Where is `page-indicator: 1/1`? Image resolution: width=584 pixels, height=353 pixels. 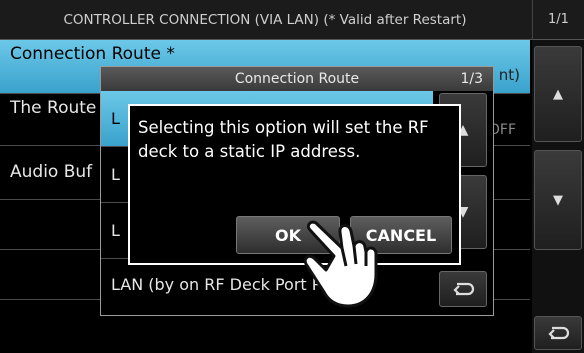
page-indicator: 1/1 is located at coordinates (558, 20).